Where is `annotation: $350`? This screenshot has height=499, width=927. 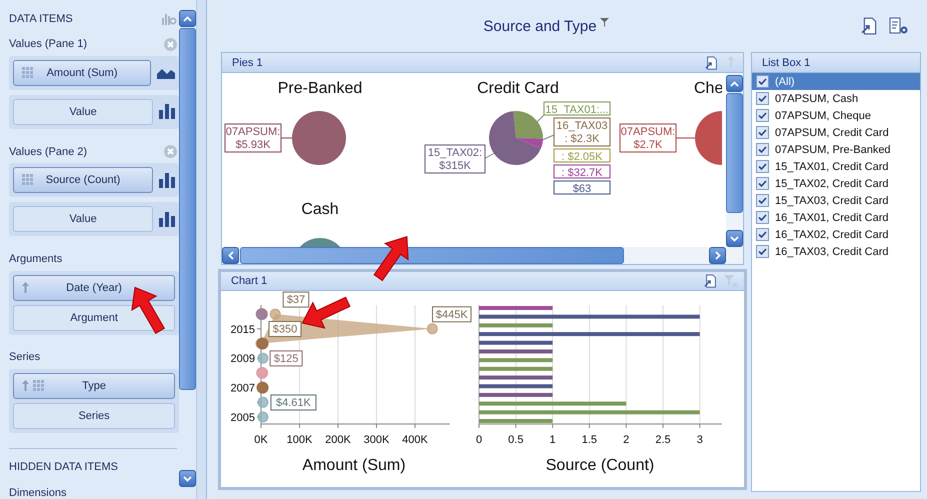 annotation: $350 is located at coordinates (285, 330).